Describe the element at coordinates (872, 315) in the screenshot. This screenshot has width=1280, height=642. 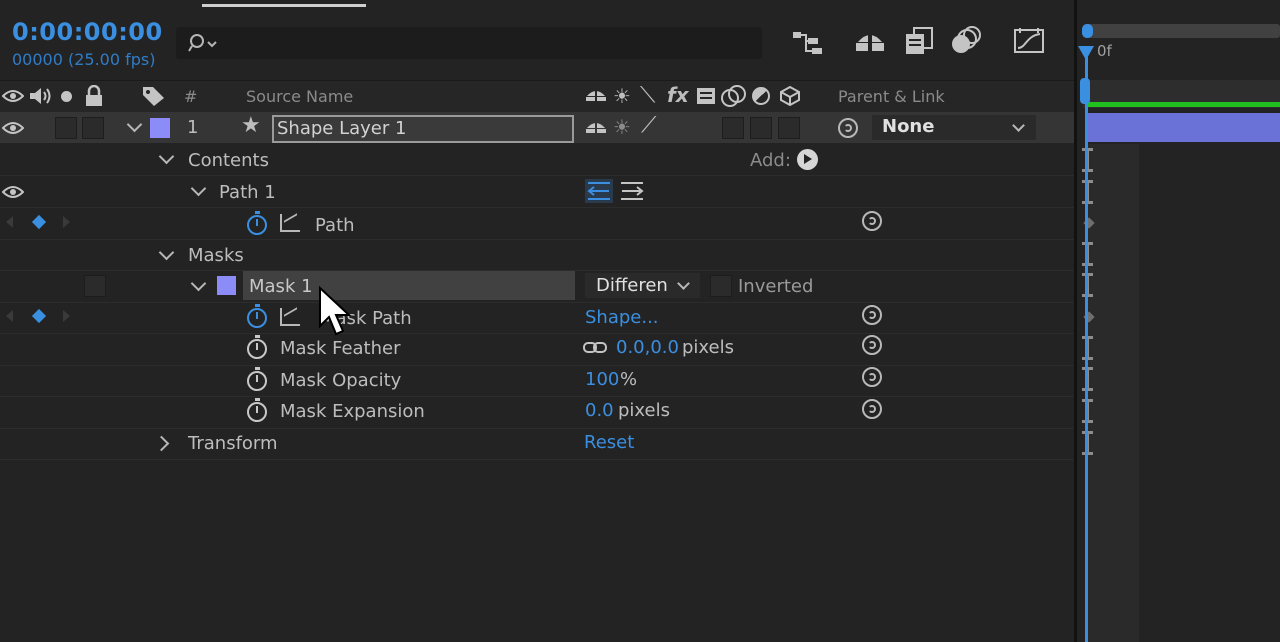
I see `mask-path-pick-whip-icon` at that location.